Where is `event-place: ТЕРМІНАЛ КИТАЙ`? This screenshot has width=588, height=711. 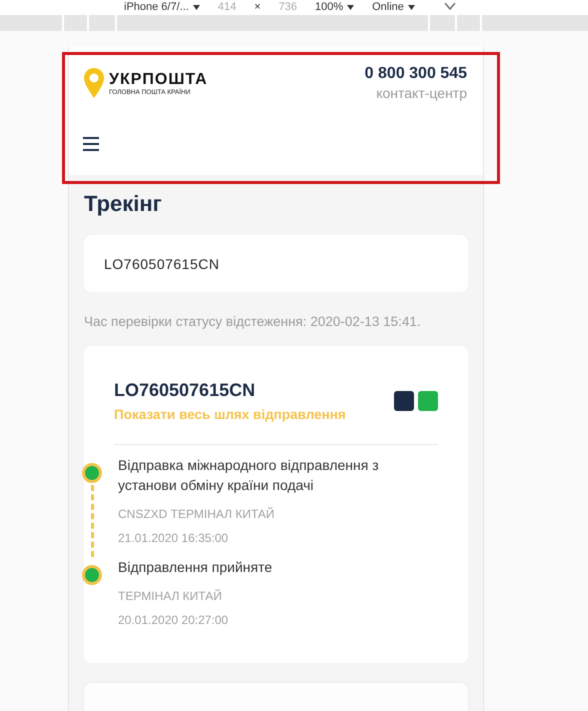
event-place: ТЕРМІНАЛ КИТАЙ is located at coordinates (170, 596).